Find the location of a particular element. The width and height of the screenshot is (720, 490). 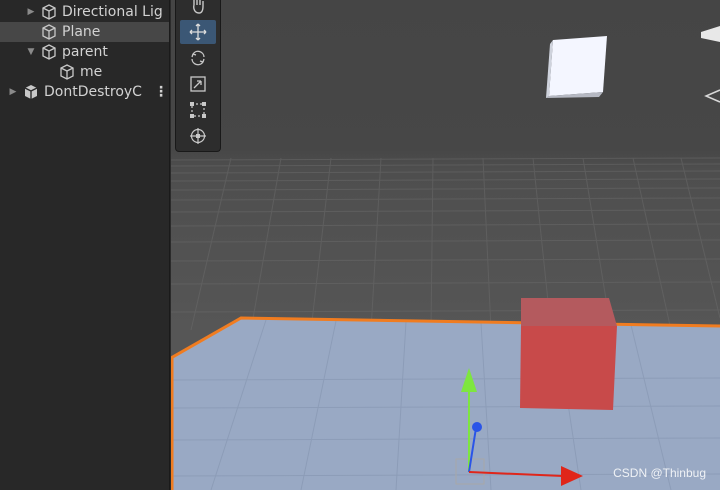

hierarchy-item-parent: ▼ parent is located at coordinates (84, 52).